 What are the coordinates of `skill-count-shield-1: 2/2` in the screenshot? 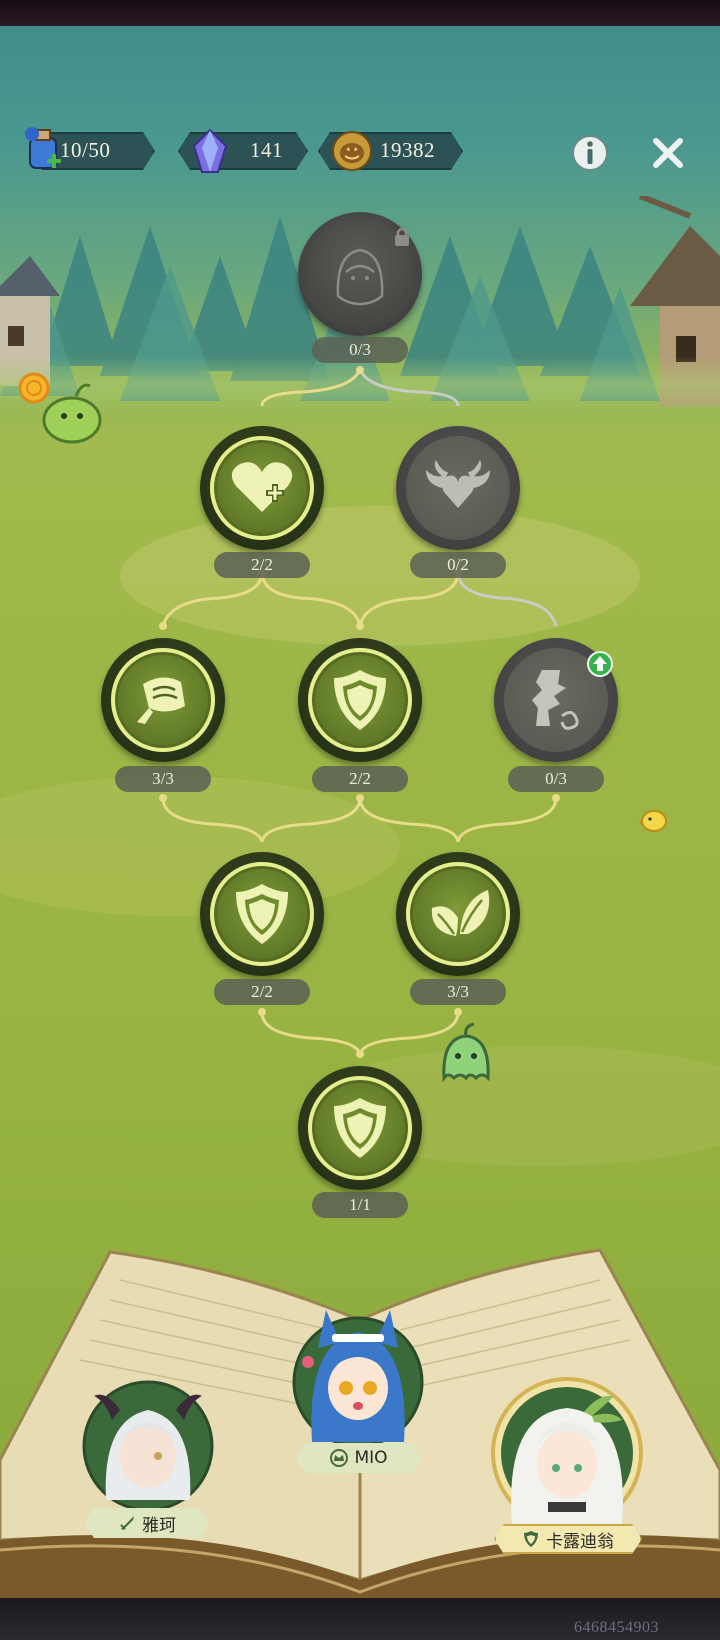 It's located at (360, 779).